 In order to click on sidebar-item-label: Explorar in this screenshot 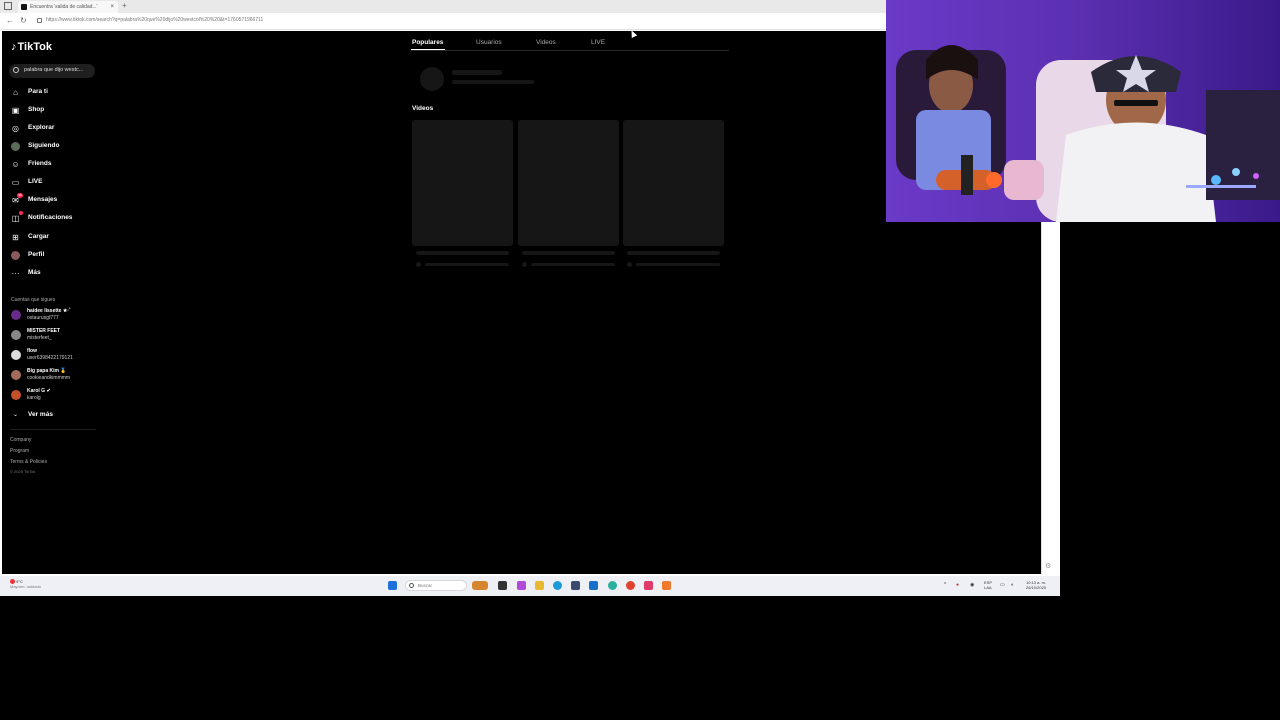, I will do `click(41, 127)`.